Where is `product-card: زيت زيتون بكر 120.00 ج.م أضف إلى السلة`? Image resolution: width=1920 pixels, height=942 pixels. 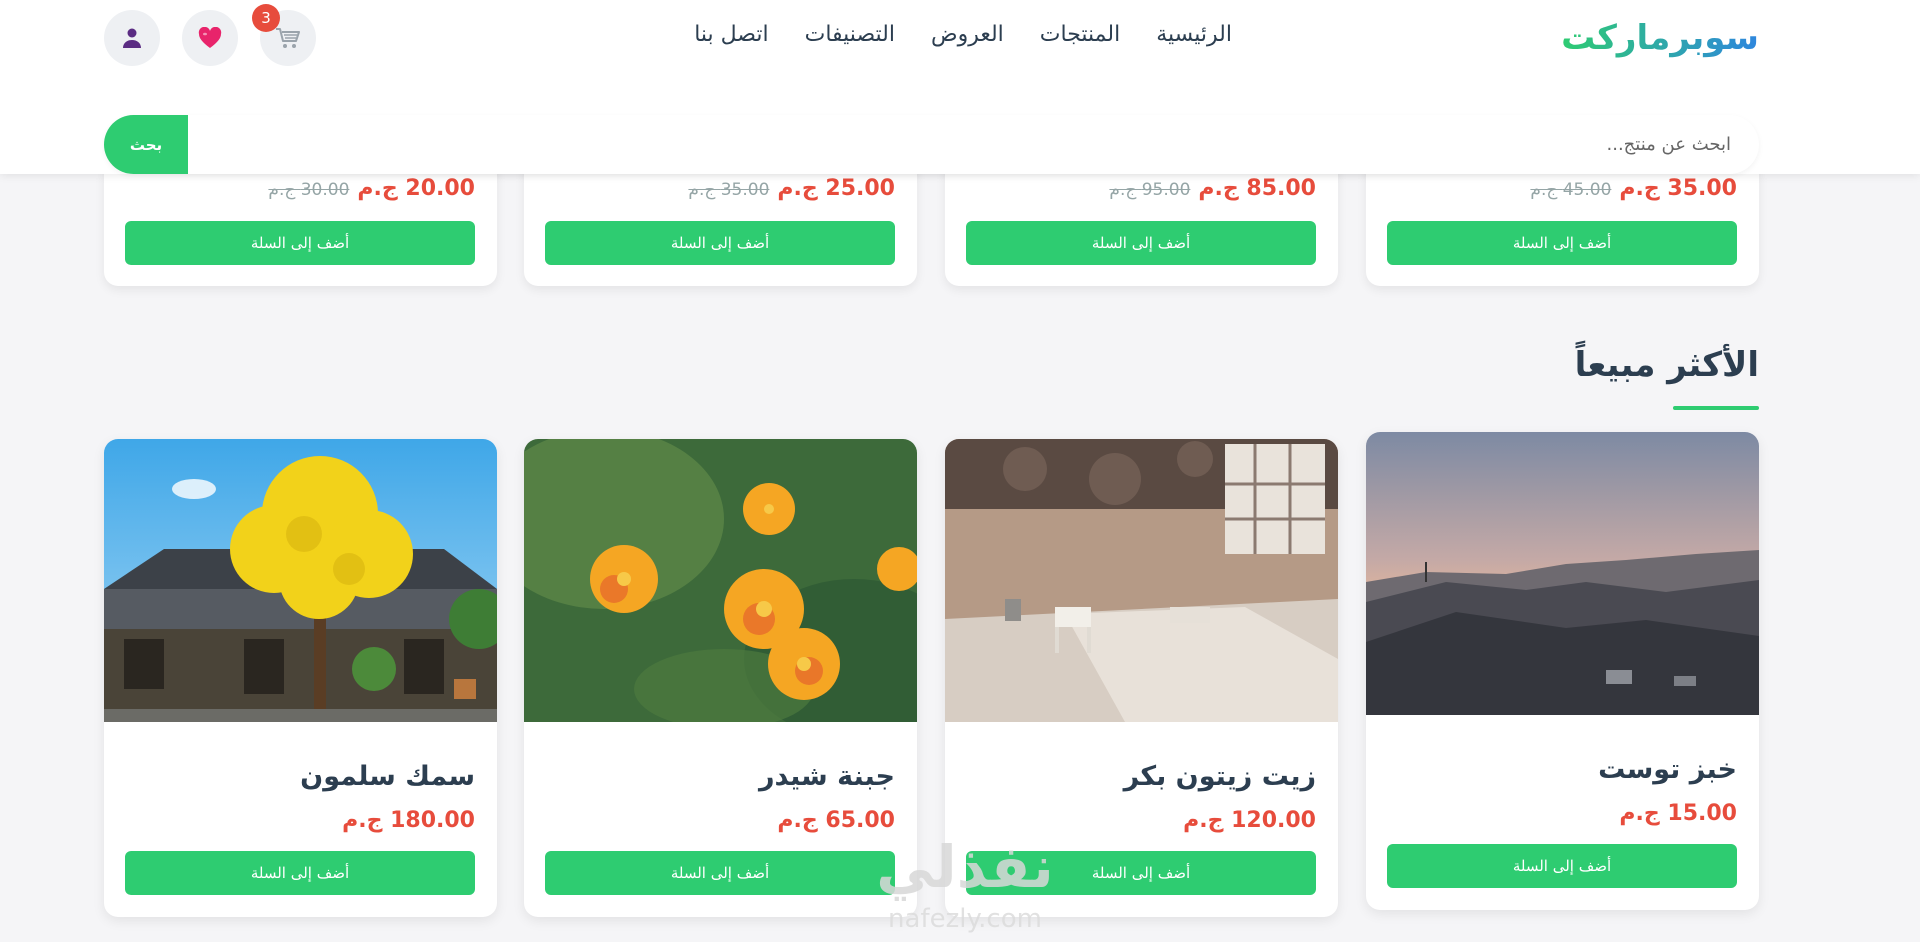
product-card: زيت زيتون بكر 120.00 ج.م أضف إلى السلة is located at coordinates (1141, 678).